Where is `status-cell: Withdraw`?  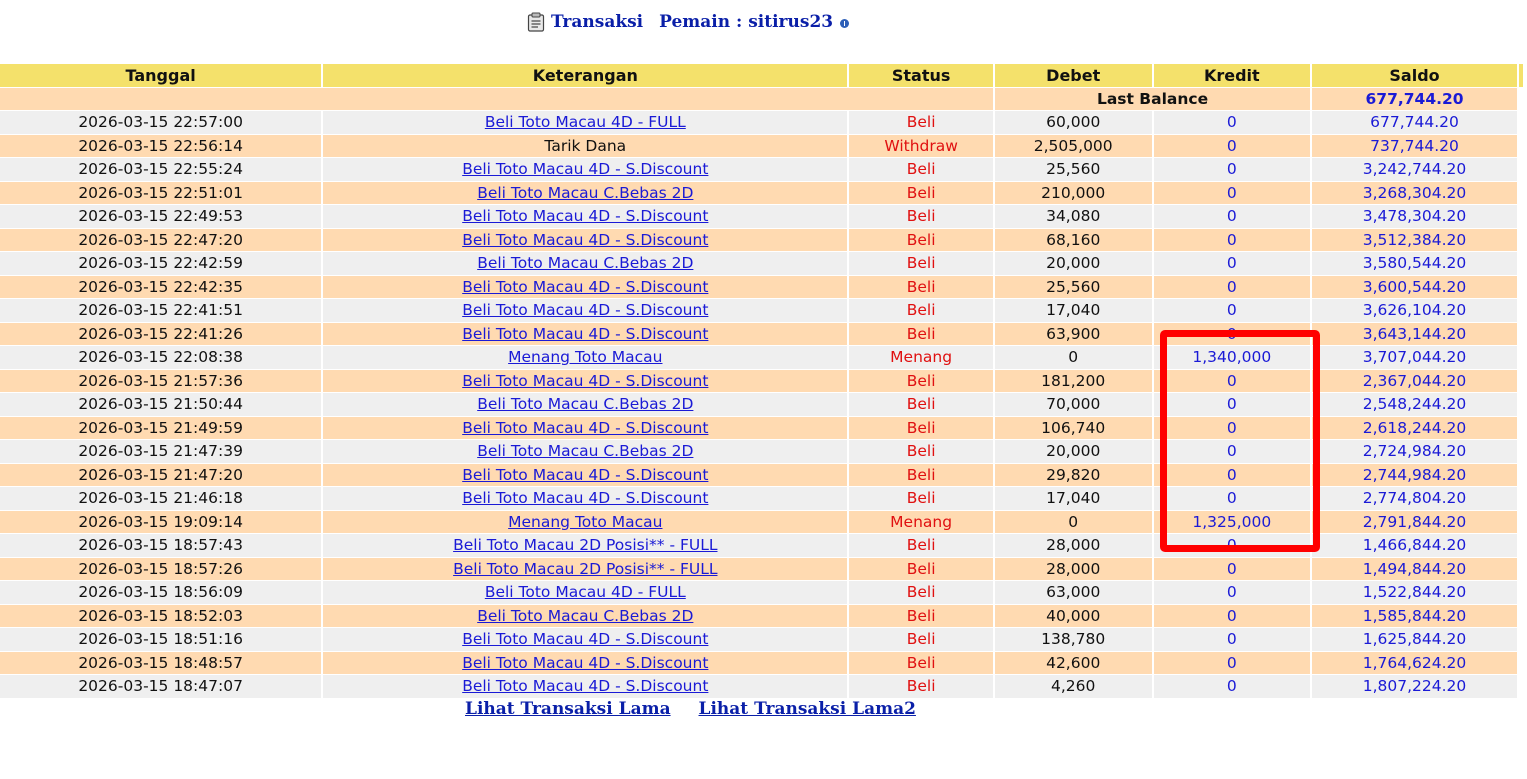 status-cell: Withdraw is located at coordinates (921, 145).